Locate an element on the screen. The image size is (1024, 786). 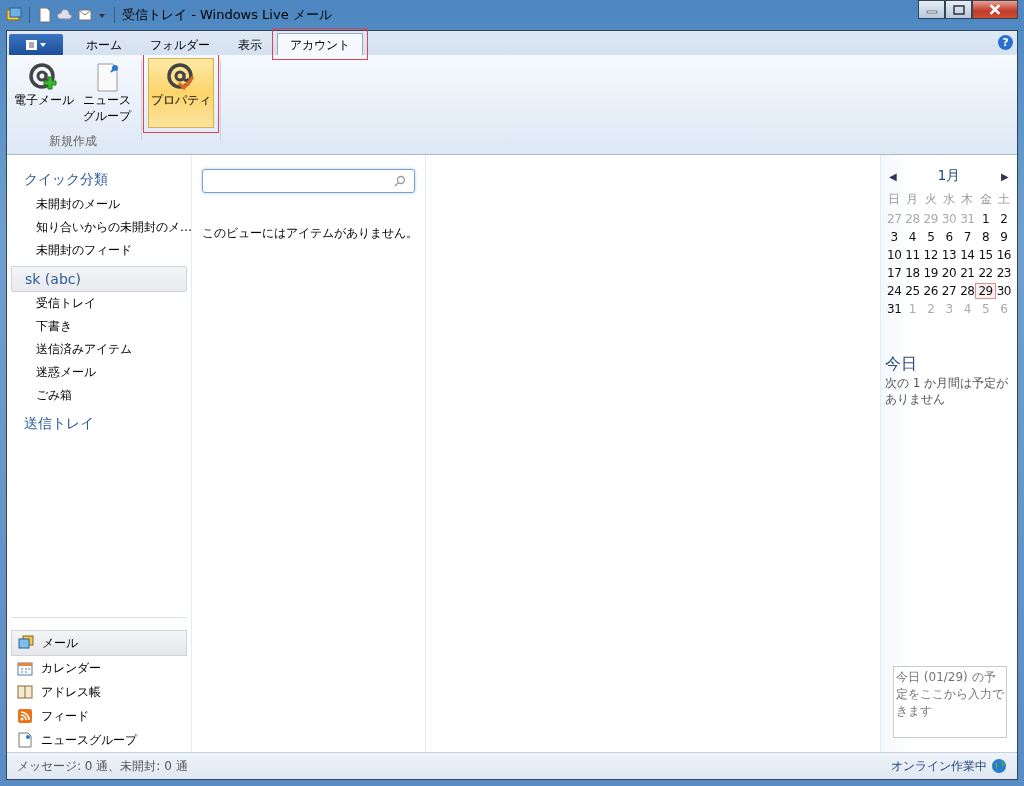
nav-item: フィード is located at coordinates (99, 716).